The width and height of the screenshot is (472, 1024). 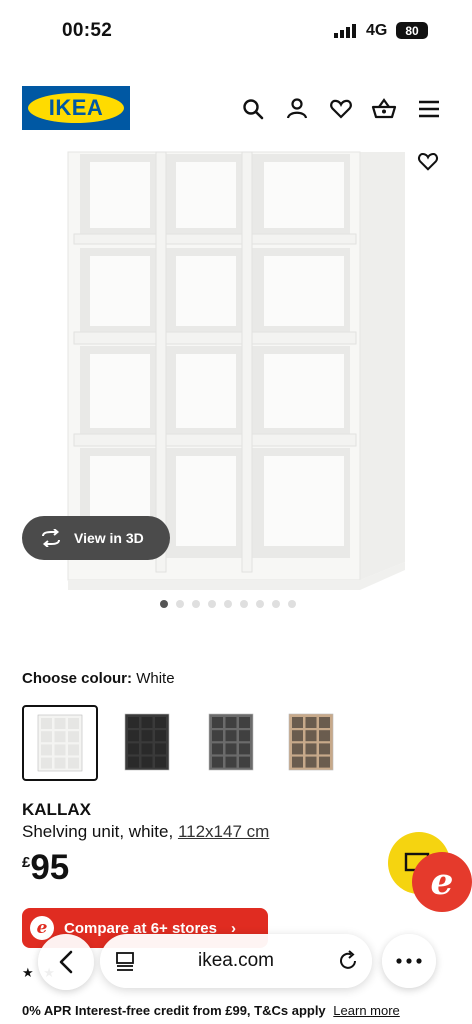 I want to click on view-in-3d-button: View in 3D, so click(x=96, y=538).